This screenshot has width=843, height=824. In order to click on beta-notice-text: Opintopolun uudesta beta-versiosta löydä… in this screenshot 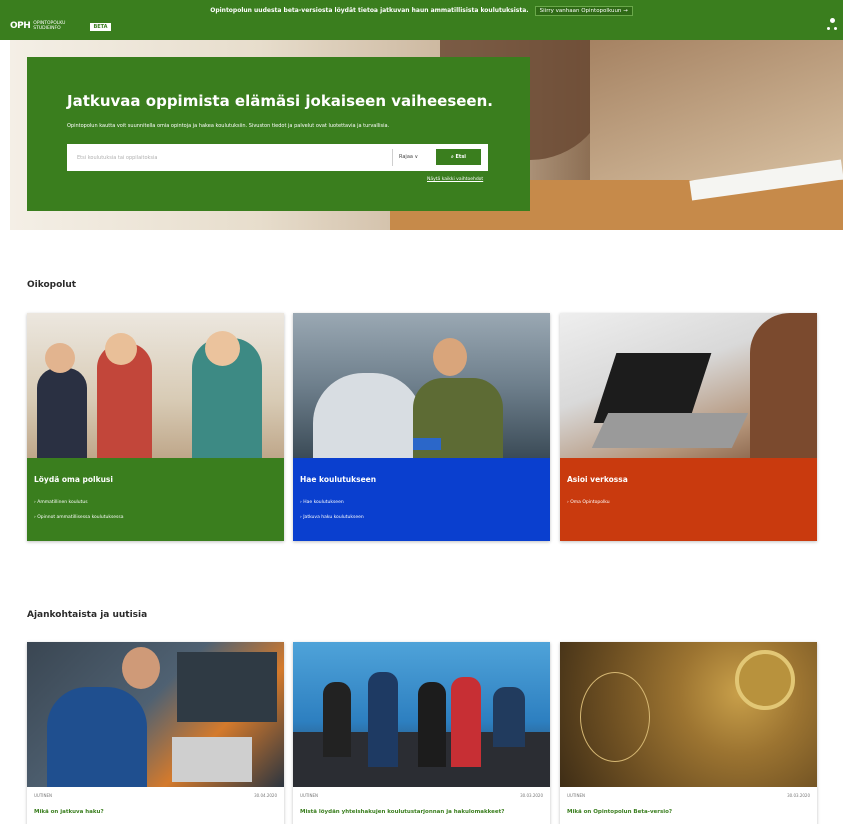, I will do `click(369, 10)`.